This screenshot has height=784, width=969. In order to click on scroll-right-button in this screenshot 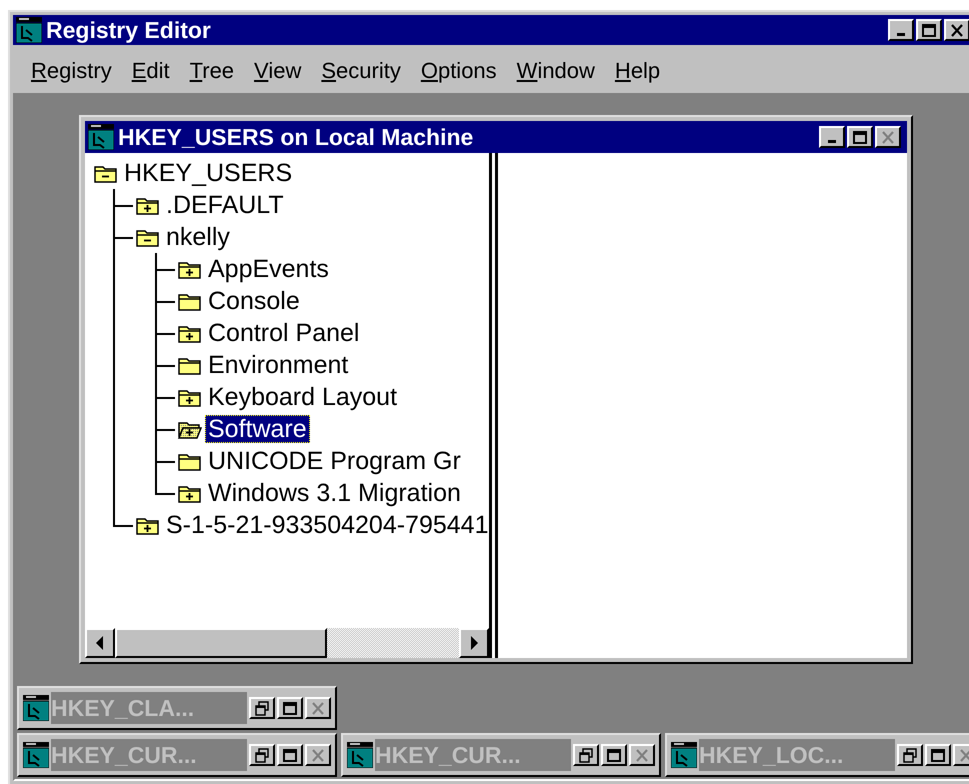, I will do `click(474, 643)`.